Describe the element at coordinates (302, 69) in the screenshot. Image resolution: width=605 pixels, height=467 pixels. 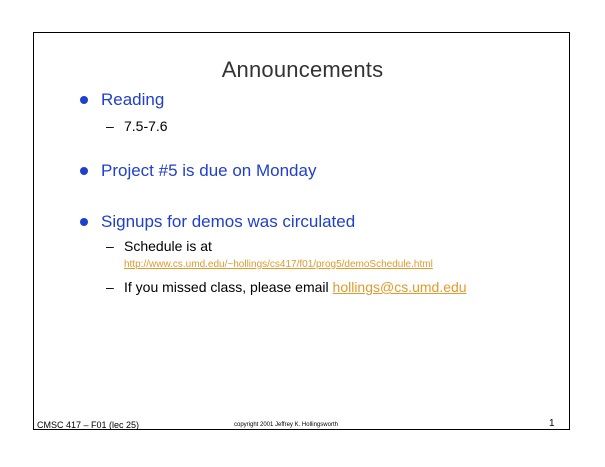
I see `slide-title: Announcements` at that location.